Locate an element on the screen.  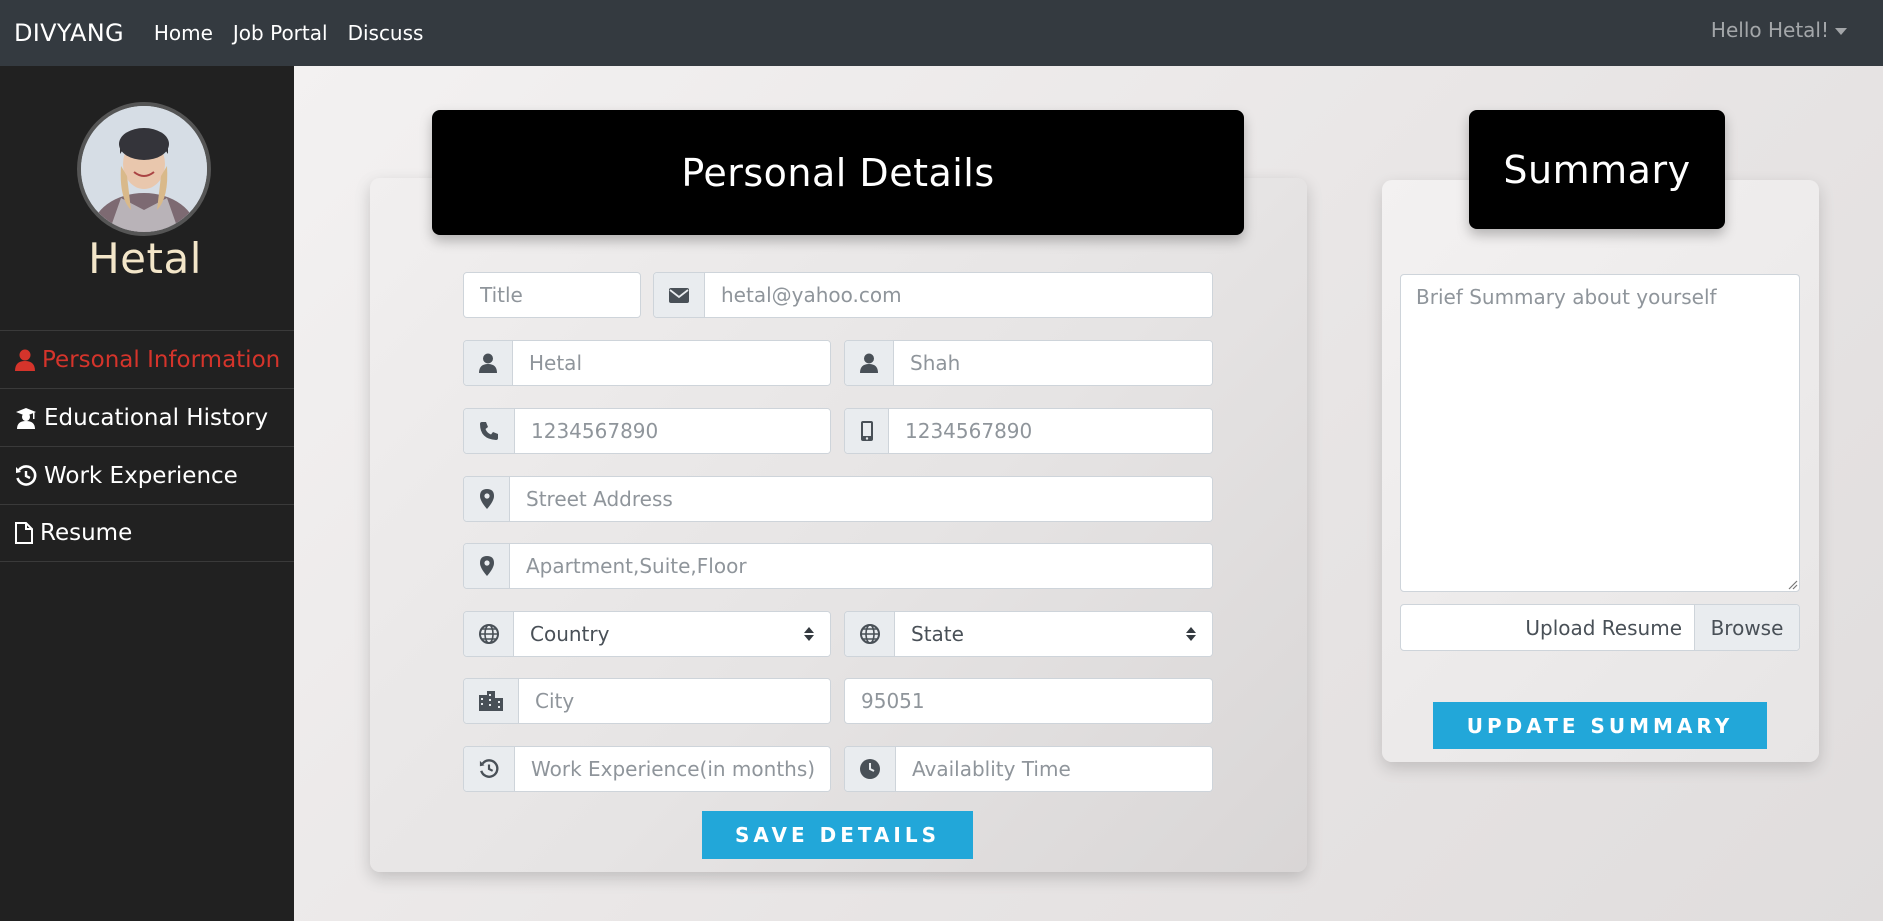
apartment-field is located at coordinates (838, 566).